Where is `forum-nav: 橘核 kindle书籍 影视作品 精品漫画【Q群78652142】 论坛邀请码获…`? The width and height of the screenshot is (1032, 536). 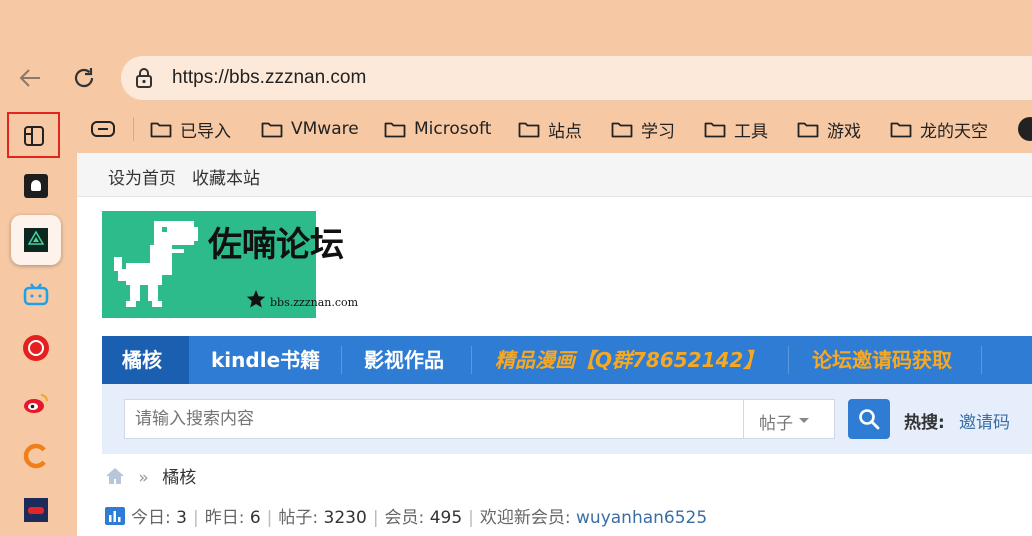 forum-nav: 橘核 kindle书籍 影视作品 精品漫画【Q群78652142】 论坛邀请码获… is located at coordinates (567, 360).